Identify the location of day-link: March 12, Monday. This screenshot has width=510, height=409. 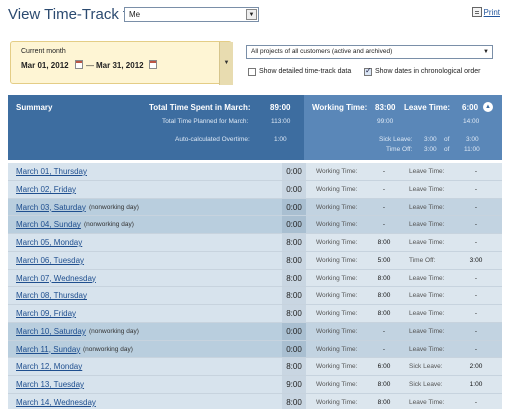
(49, 366).